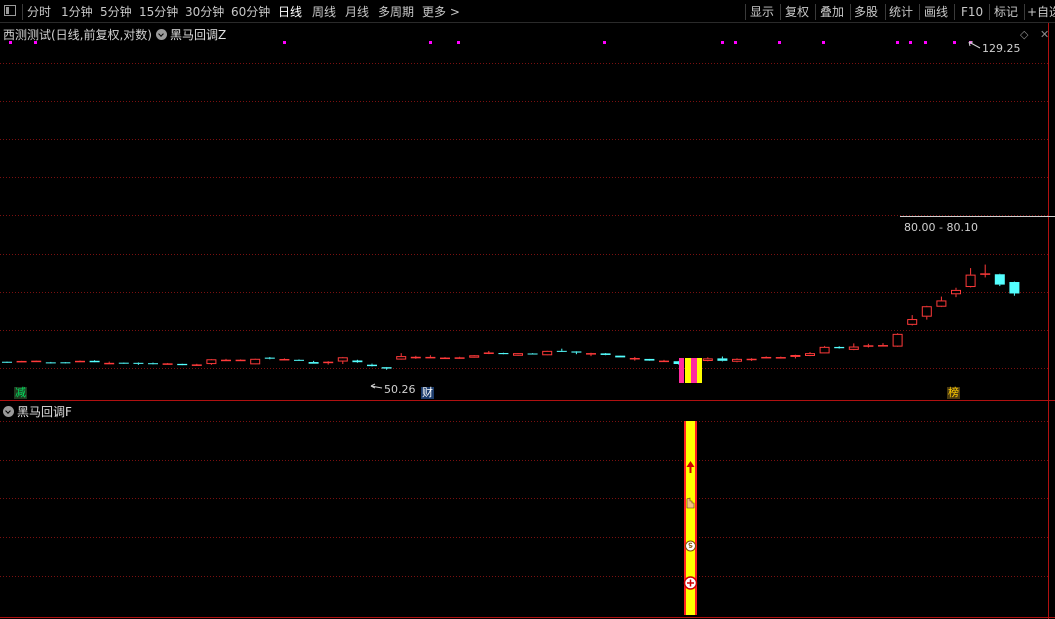 This screenshot has width=1055, height=619. Describe the element at coordinates (1044, 34) in the screenshot. I see `close-icon: ✕` at that location.